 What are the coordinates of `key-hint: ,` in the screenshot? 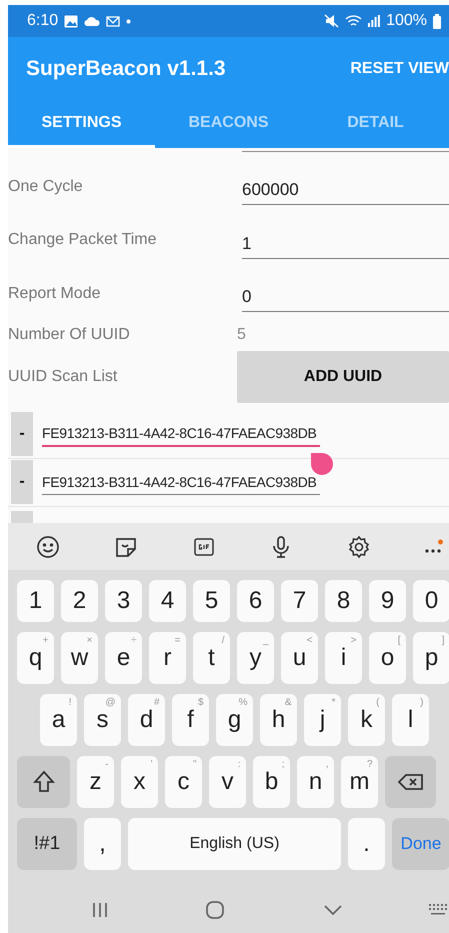 It's located at (327, 764).